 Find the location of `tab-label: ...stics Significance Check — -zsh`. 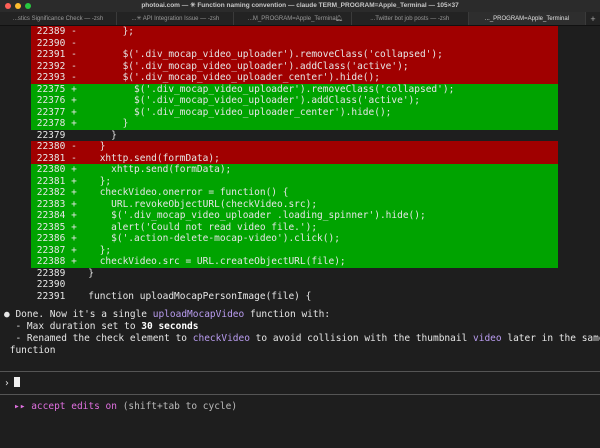

tab-label: ...stics Significance Check — -zsh is located at coordinates (58, 18).